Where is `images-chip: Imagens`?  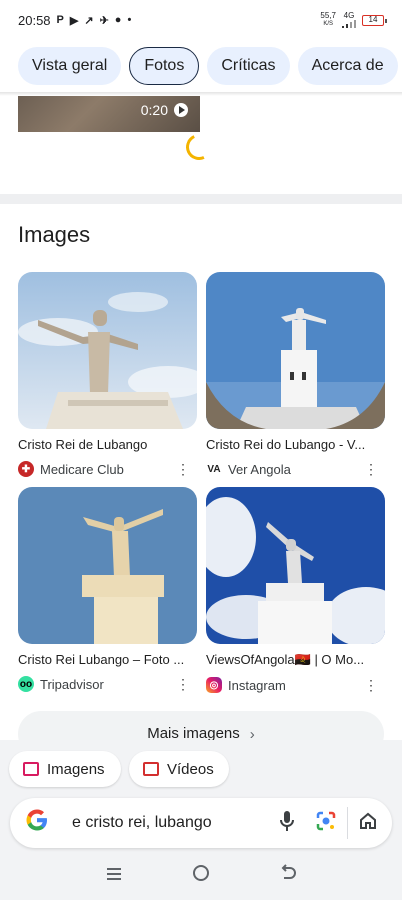 images-chip: Imagens is located at coordinates (65, 769).